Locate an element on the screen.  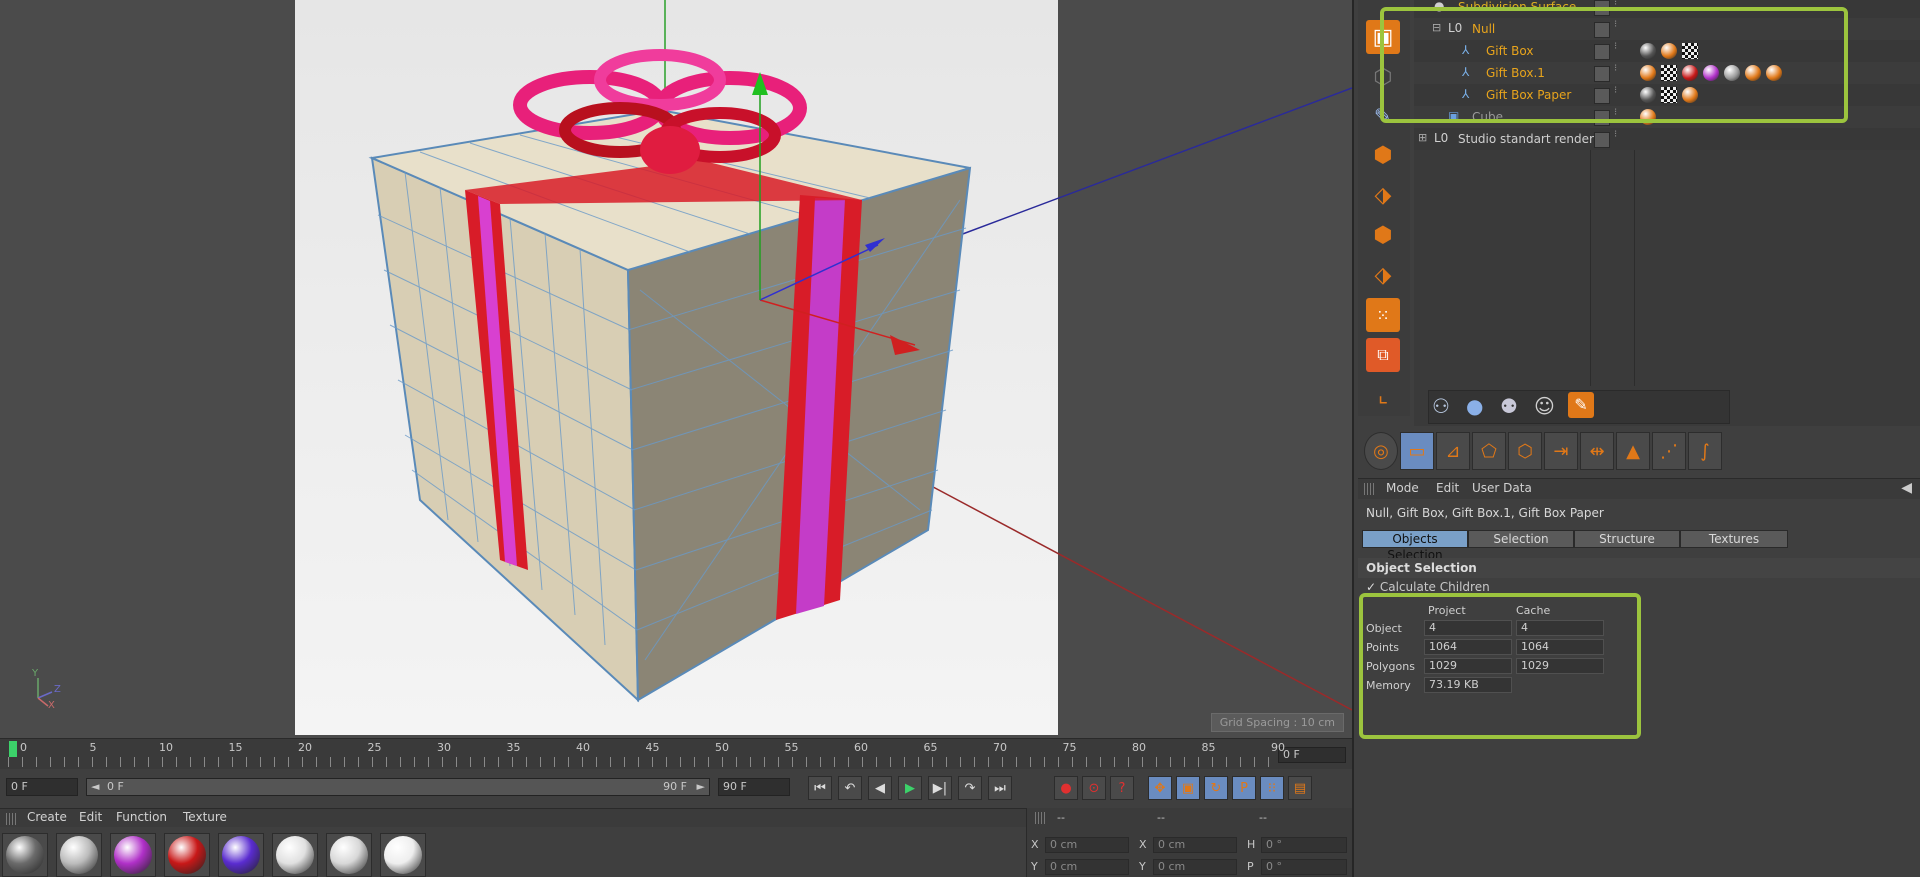
texture-axis-icon: ⬗ is located at coordinates (1383, 275).